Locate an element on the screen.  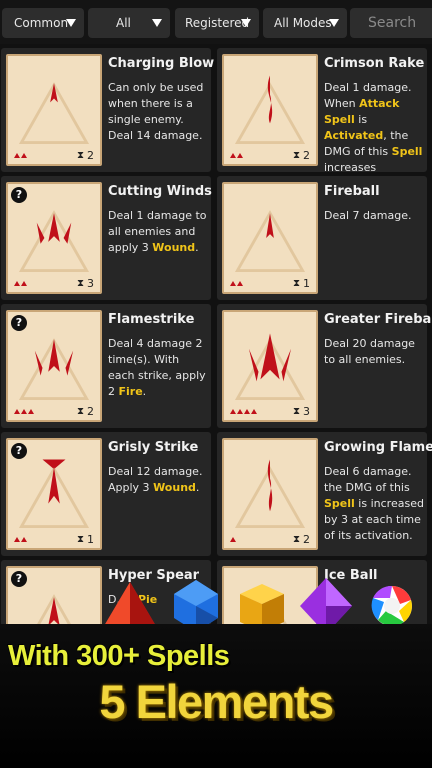
spell-title: Fireball is located at coordinates (352, 191).